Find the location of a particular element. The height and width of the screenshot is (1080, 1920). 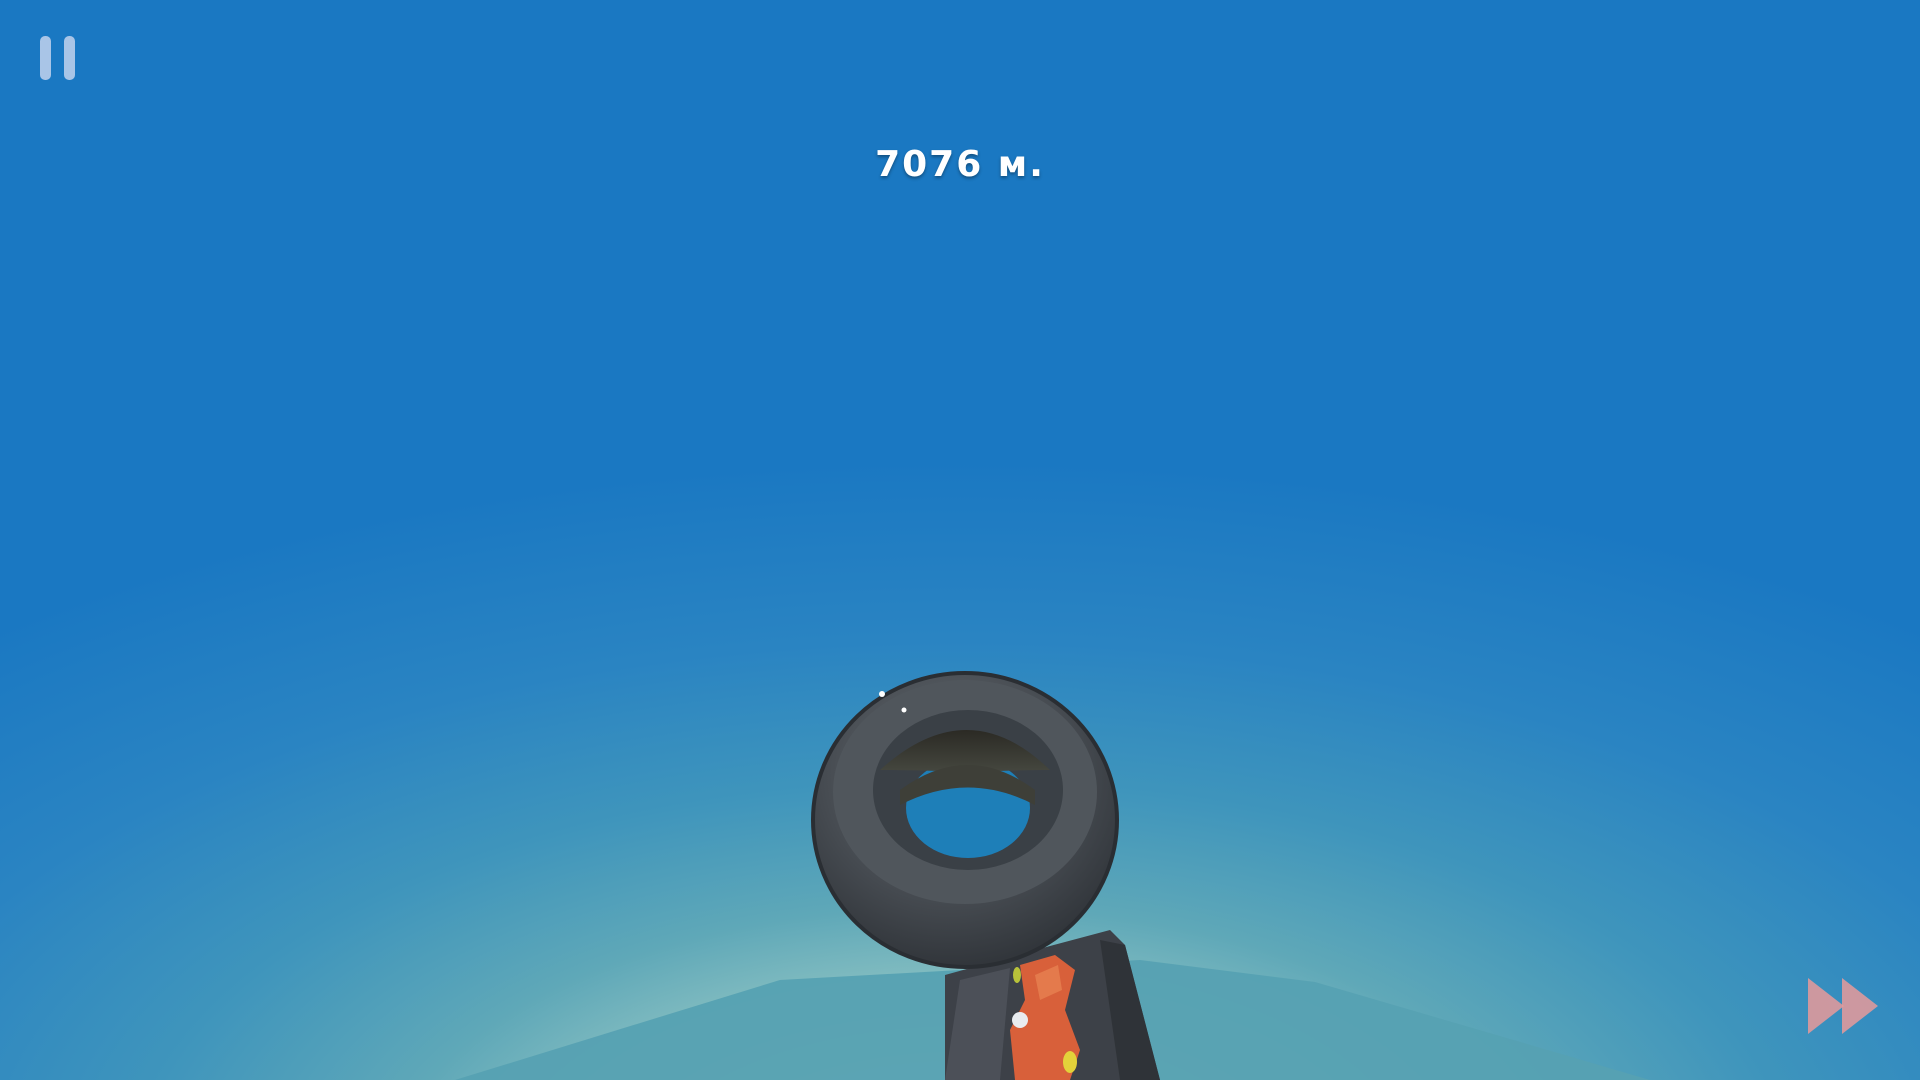

pause-button is located at coordinates (58, 60).